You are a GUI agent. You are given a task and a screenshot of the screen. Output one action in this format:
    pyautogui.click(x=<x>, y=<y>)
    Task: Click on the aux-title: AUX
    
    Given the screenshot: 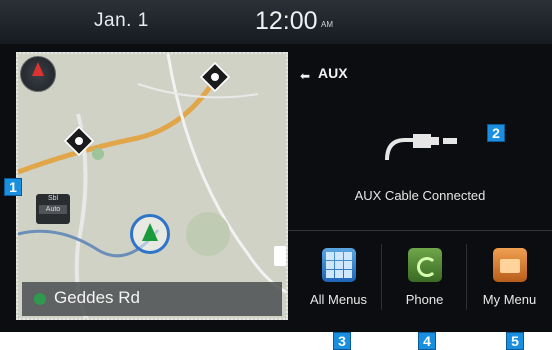 What is the action you would take?
    pyautogui.click(x=333, y=73)
    